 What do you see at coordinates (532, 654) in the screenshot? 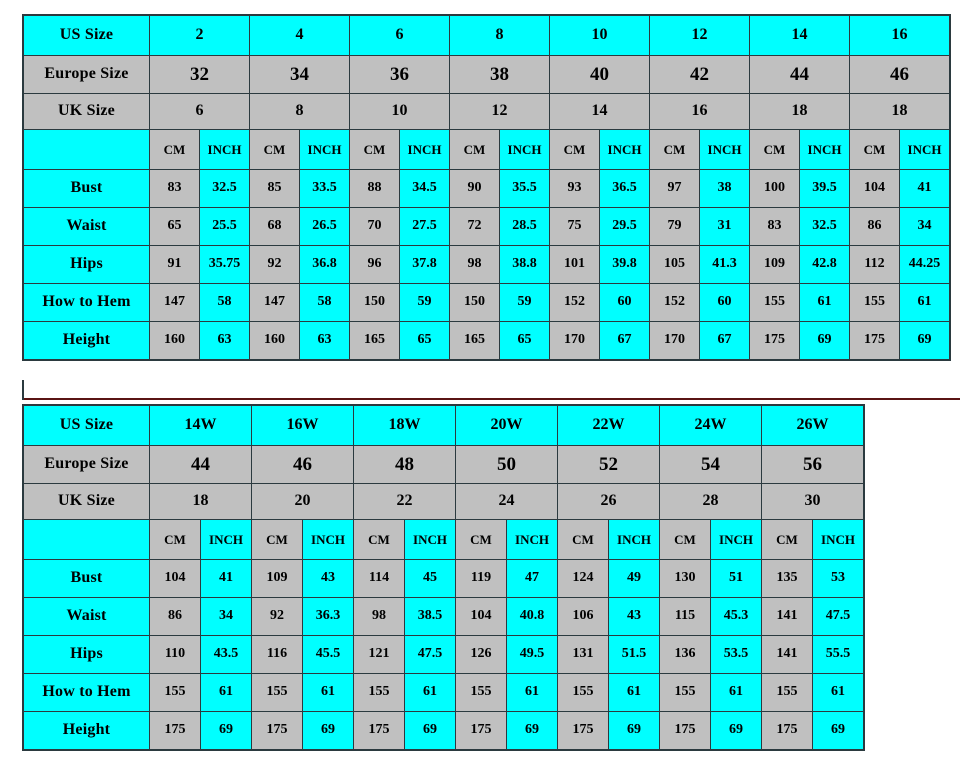
I see `hips-inch-value: 49.5` at bounding box center [532, 654].